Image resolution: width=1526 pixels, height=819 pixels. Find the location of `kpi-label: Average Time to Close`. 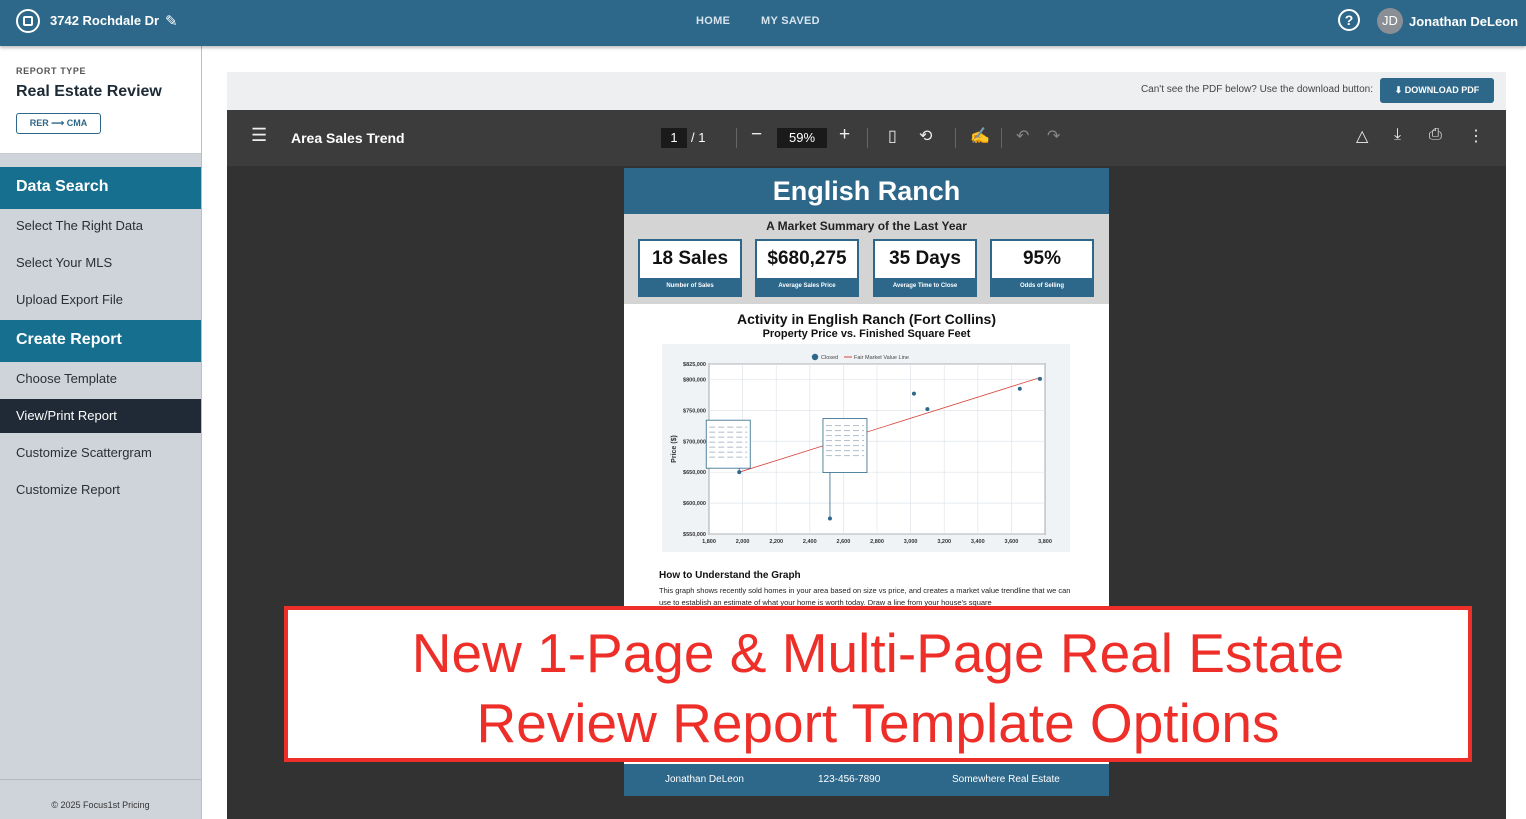

kpi-label: Average Time to Close is located at coordinates (925, 286).